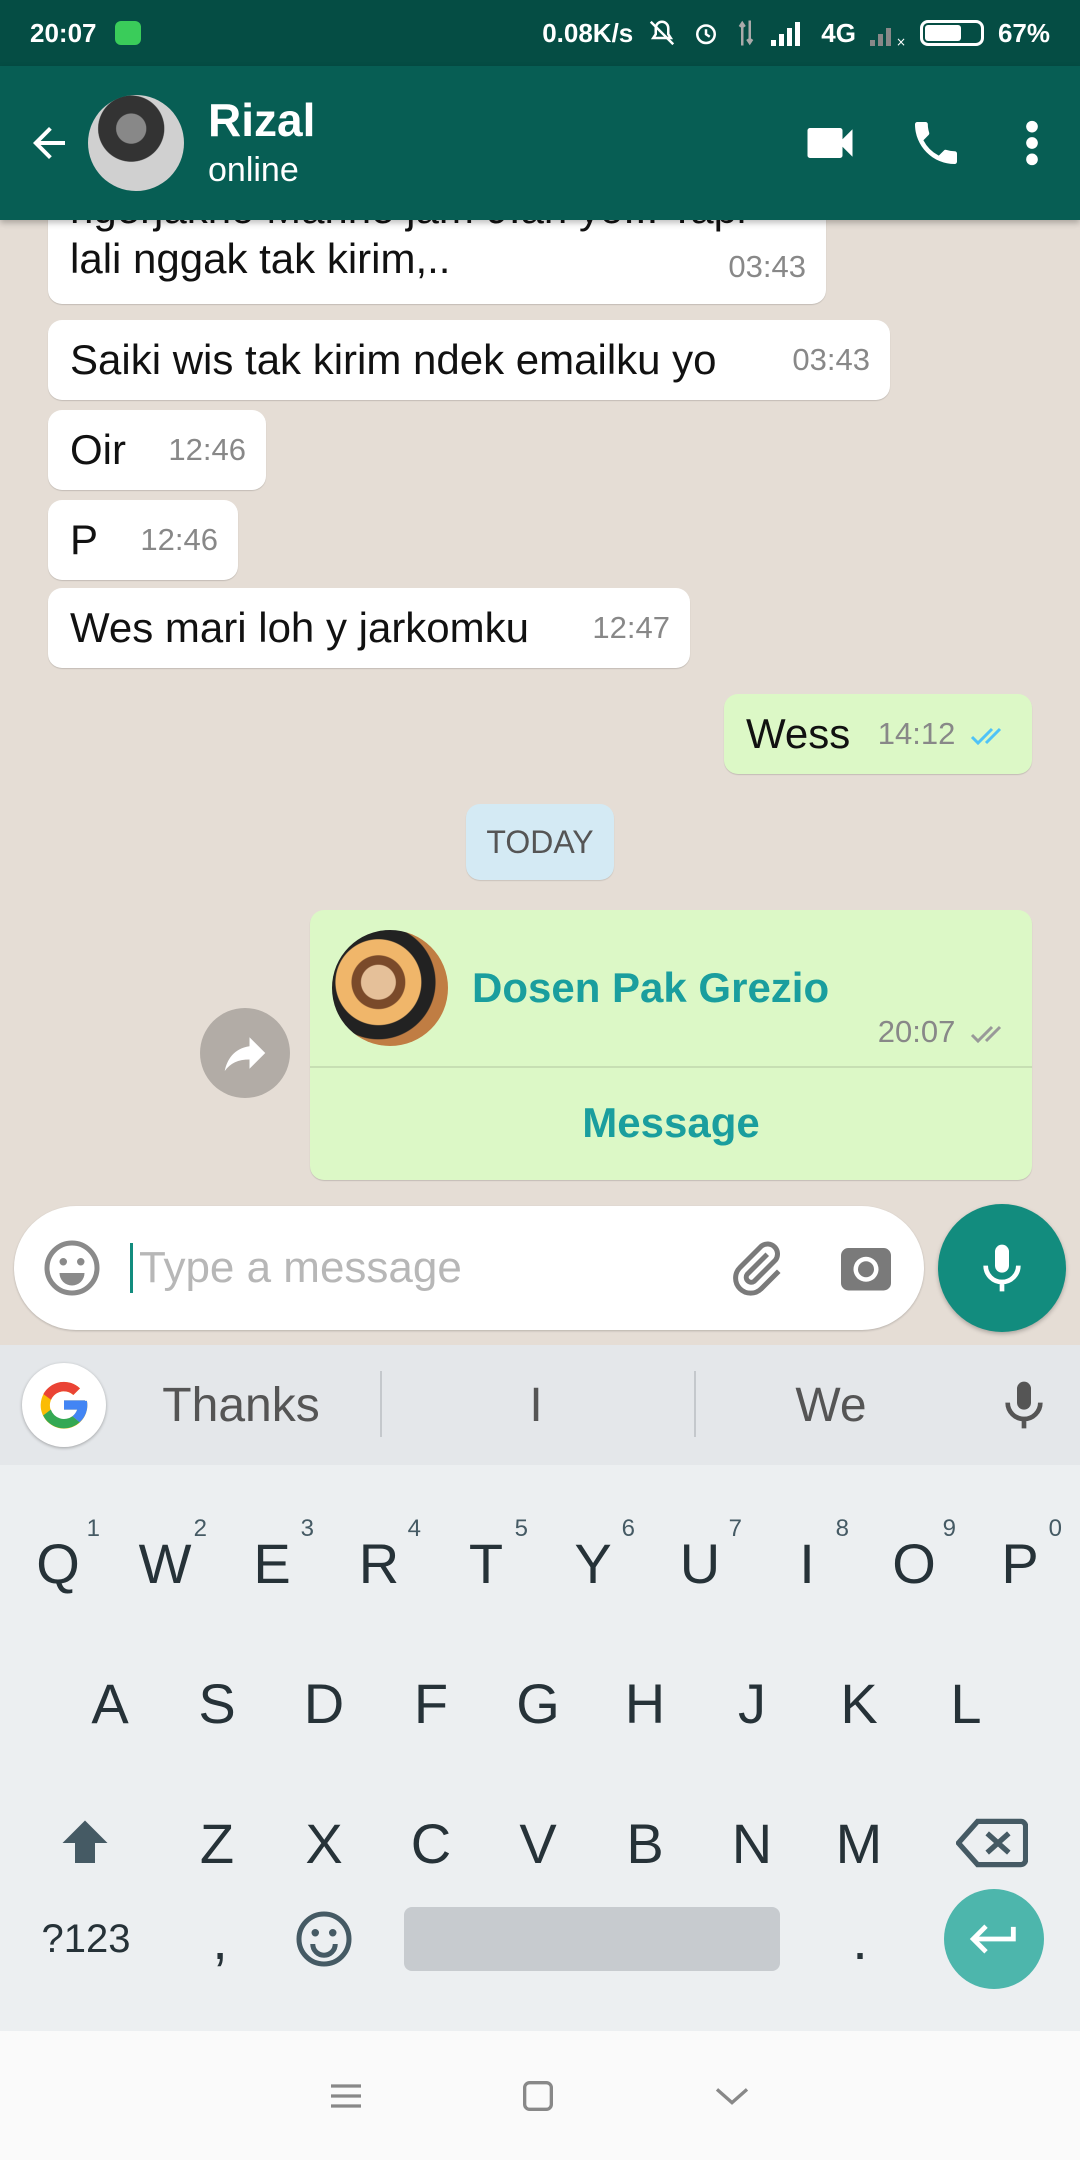  What do you see at coordinates (431, 1843) in the screenshot?
I see `key-c: C` at bounding box center [431, 1843].